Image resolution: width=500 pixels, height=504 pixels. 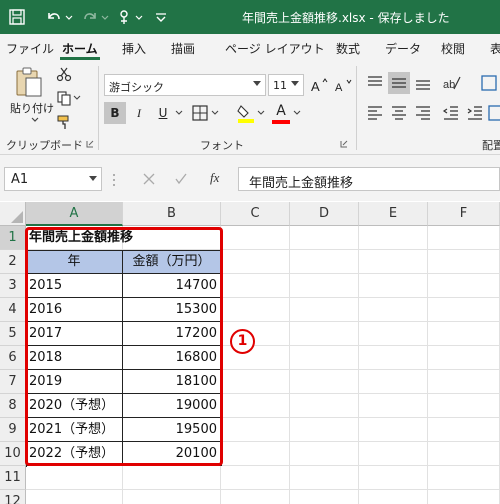 I want to click on cell-a11, so click(x=74, y=478).